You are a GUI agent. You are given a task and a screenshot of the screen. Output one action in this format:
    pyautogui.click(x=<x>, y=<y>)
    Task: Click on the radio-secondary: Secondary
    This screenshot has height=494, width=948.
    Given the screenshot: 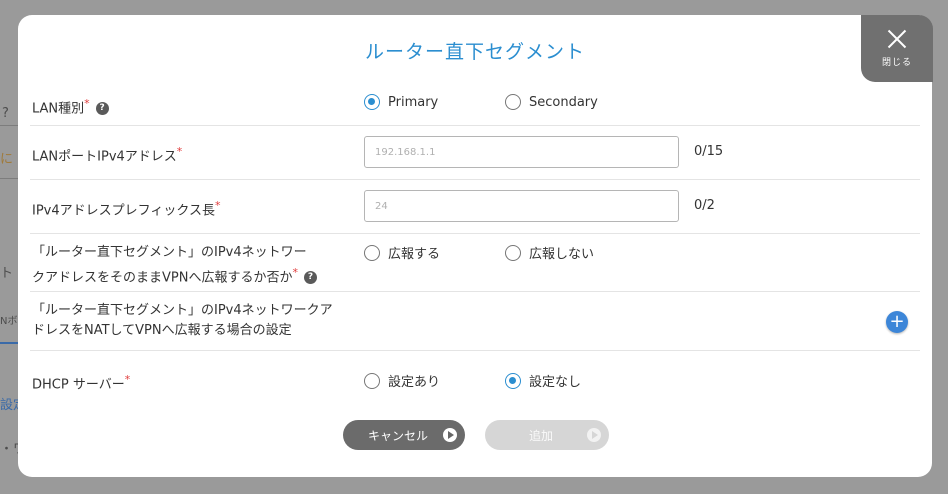 What is the action you would take?
    pyautogui.click(x=551, y=102)
    